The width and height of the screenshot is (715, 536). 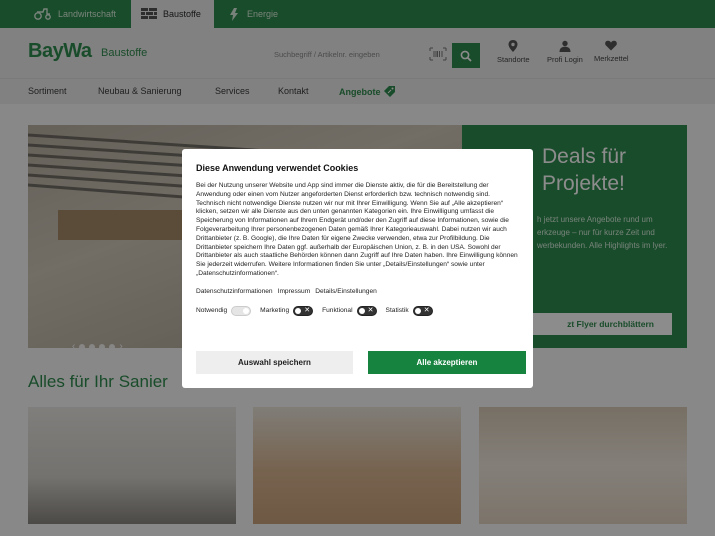 I want to click on privacy-info-link: Datenschutzinformationen, so click(x=234, y=291).